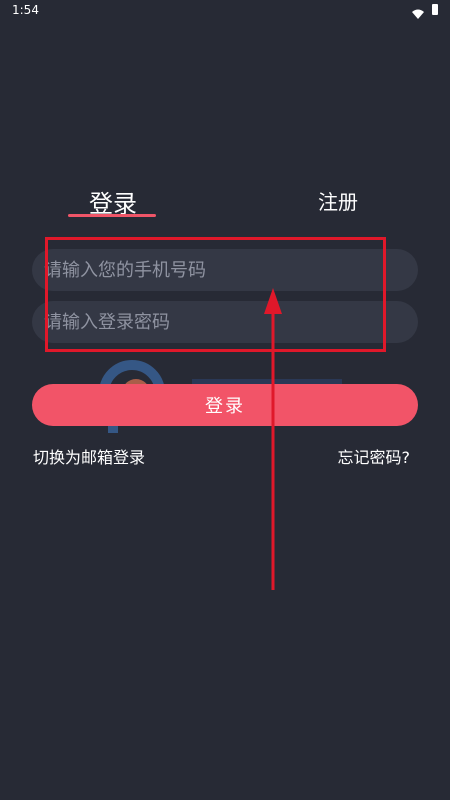 The width and height of the screenshot is (450, 800). What do you see at coordinates (374, 456) in the screenshot?
I see `forgot-password-link: 忘记密码?` at bounding box center [374, 456].